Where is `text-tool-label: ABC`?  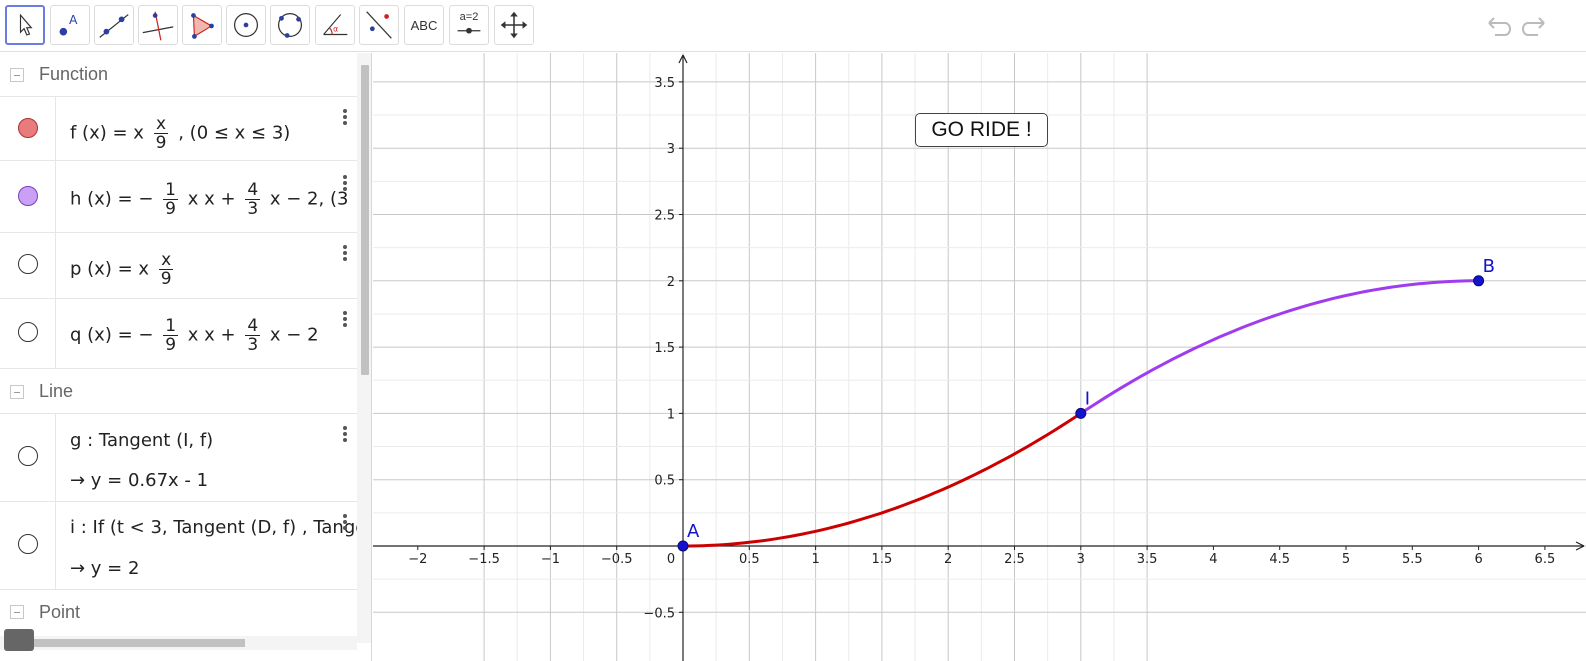
text-tool-label: ABC is located at coordinates (424, 25).